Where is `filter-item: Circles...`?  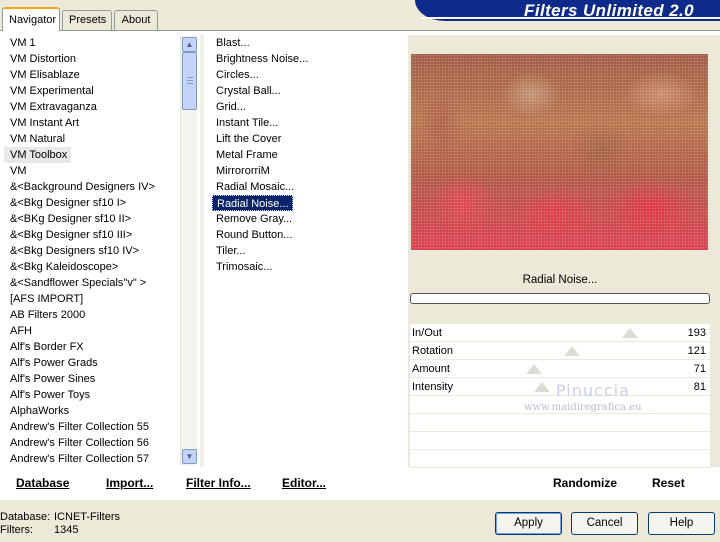
filter-item: Circles... is located at coordinates (307, 75).